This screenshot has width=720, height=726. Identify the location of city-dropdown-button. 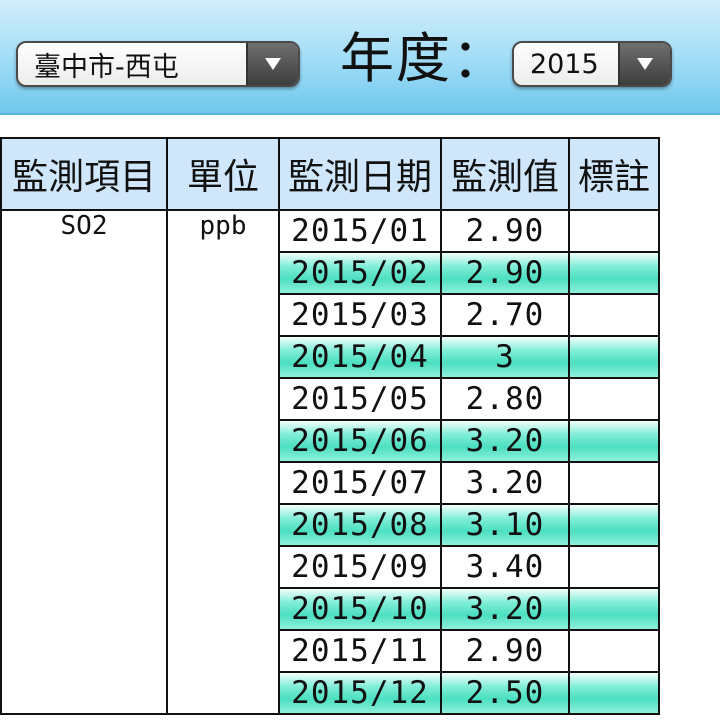
(272, 64).